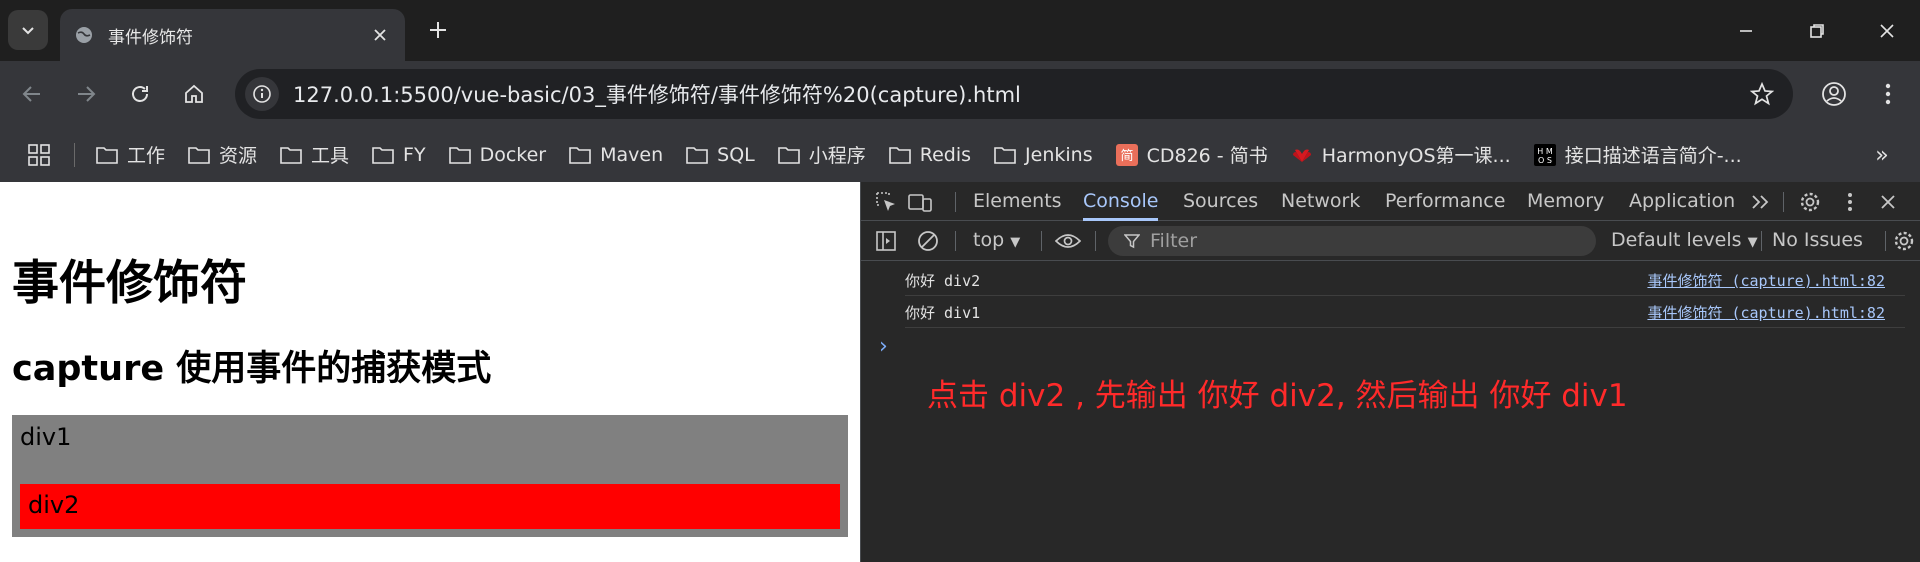  What do you see at coordinates (238, 156) in the screenshot?
I see `bookmark-label: 资源` at bounding box center [238, 156].